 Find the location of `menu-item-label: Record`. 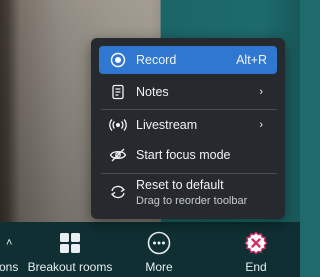

menu-item-label: Record is located at coordinates (156, 60).